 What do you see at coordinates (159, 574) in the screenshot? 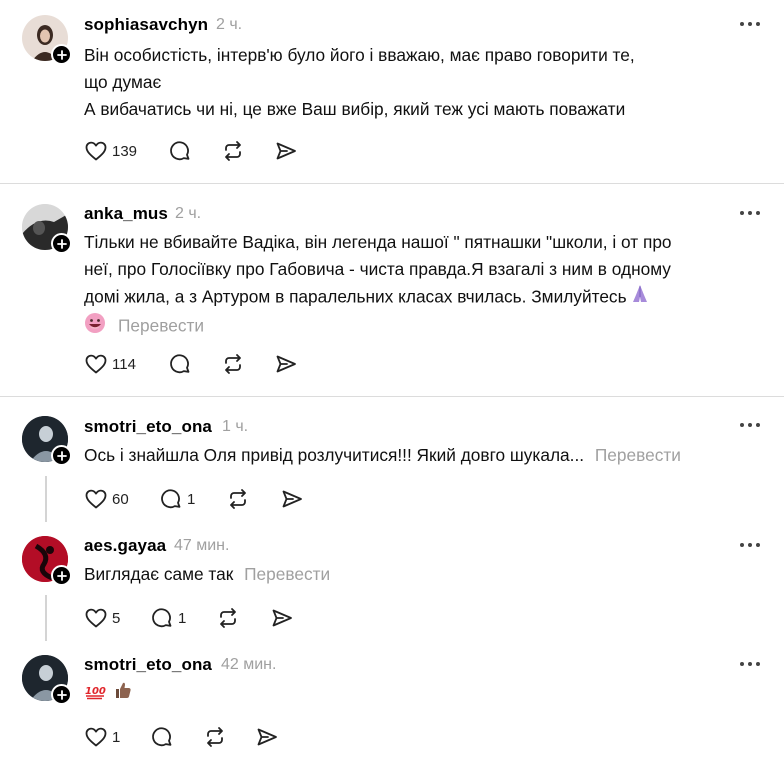
I see `comment-line: Виглядає саме так` at bounding box center [159, 574].